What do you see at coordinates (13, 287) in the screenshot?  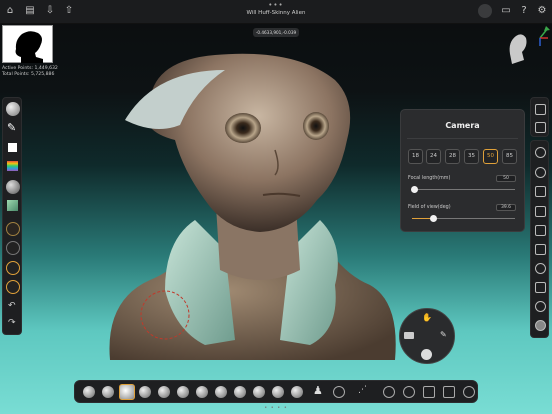 I see `focal-shift-dial` at bounding box center [13, 287].